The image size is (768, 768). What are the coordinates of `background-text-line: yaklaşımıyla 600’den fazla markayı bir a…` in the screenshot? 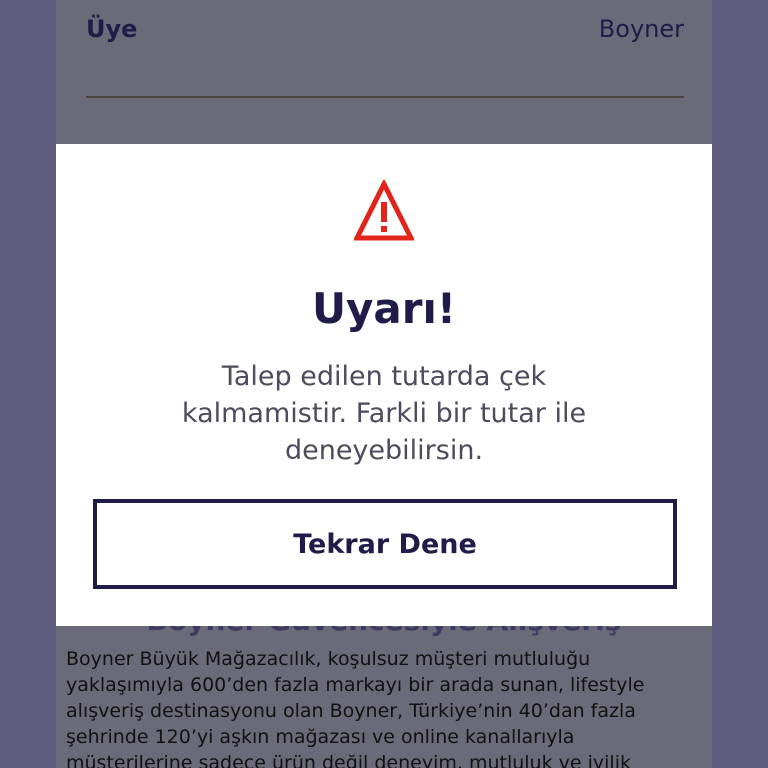 It's located at (355, 685).